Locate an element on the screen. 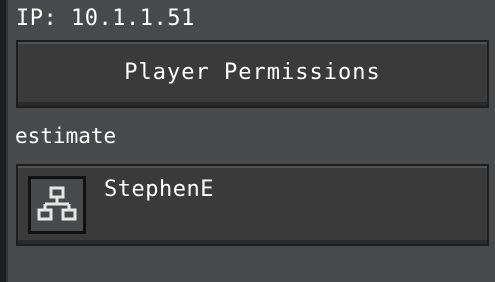 Image resolution: width=495 pixels, height=282 pixels. ip-address-label: IP: 10.1.1.51 is located at coordinates (105, 18).